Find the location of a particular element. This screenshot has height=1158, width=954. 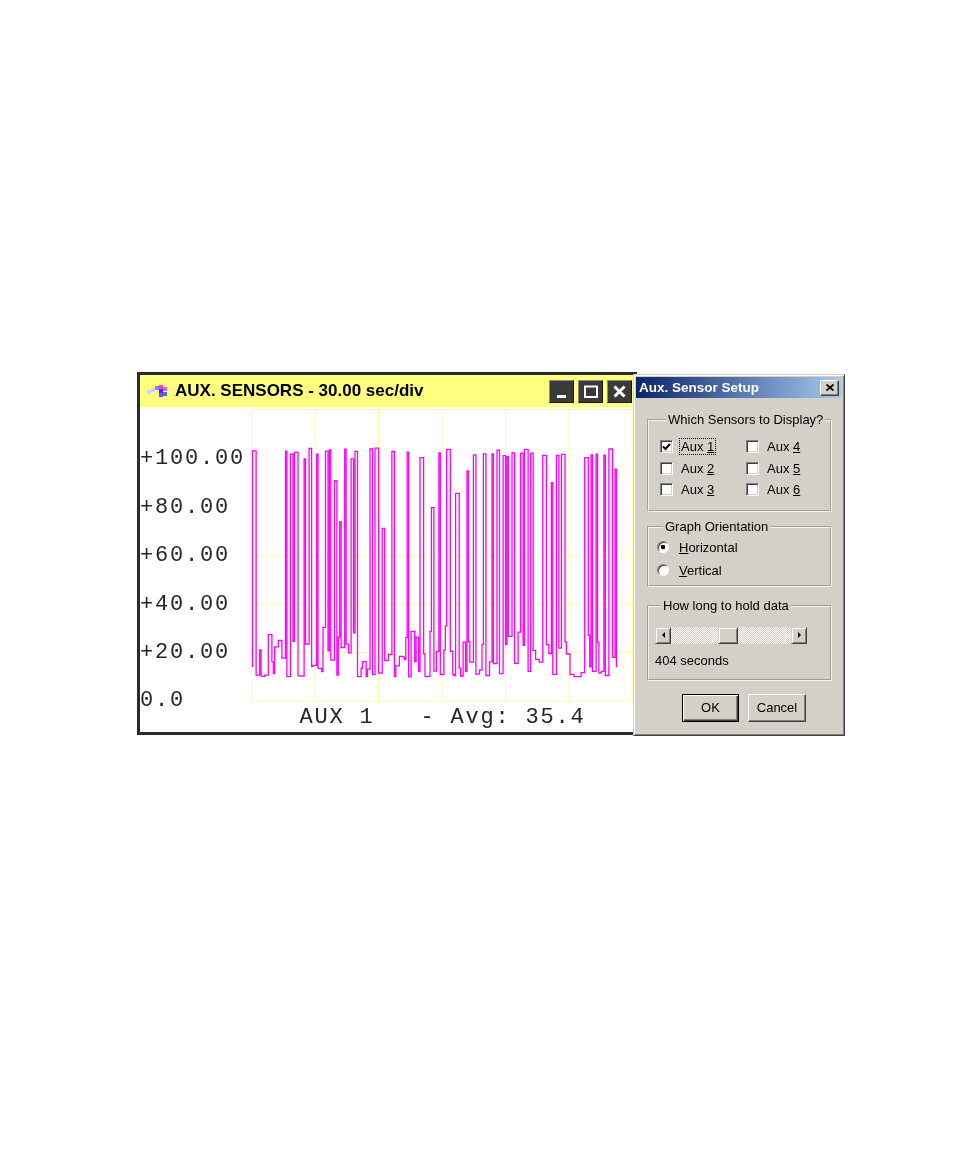

scroll-right-button is located at coordinates (799, 635).